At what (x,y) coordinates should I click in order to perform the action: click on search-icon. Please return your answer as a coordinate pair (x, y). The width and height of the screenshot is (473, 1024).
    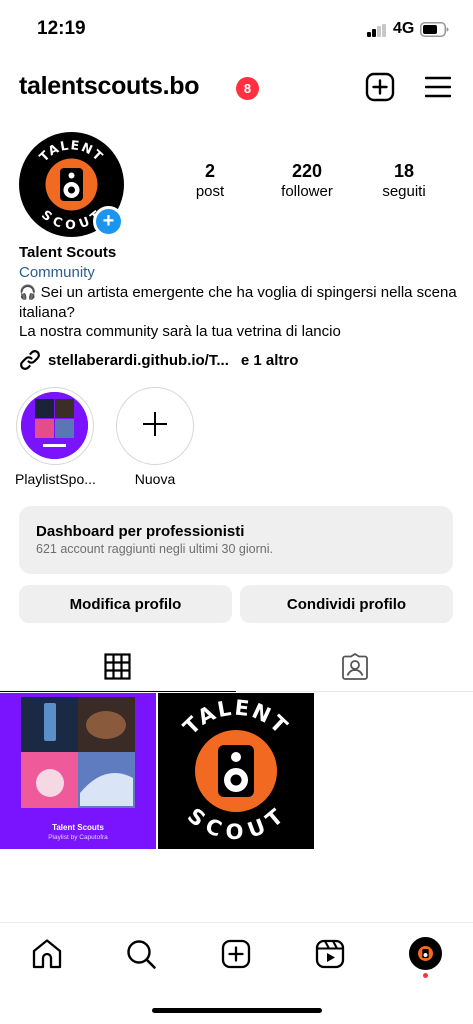
    Looking at the image, I should click on (141, 954).